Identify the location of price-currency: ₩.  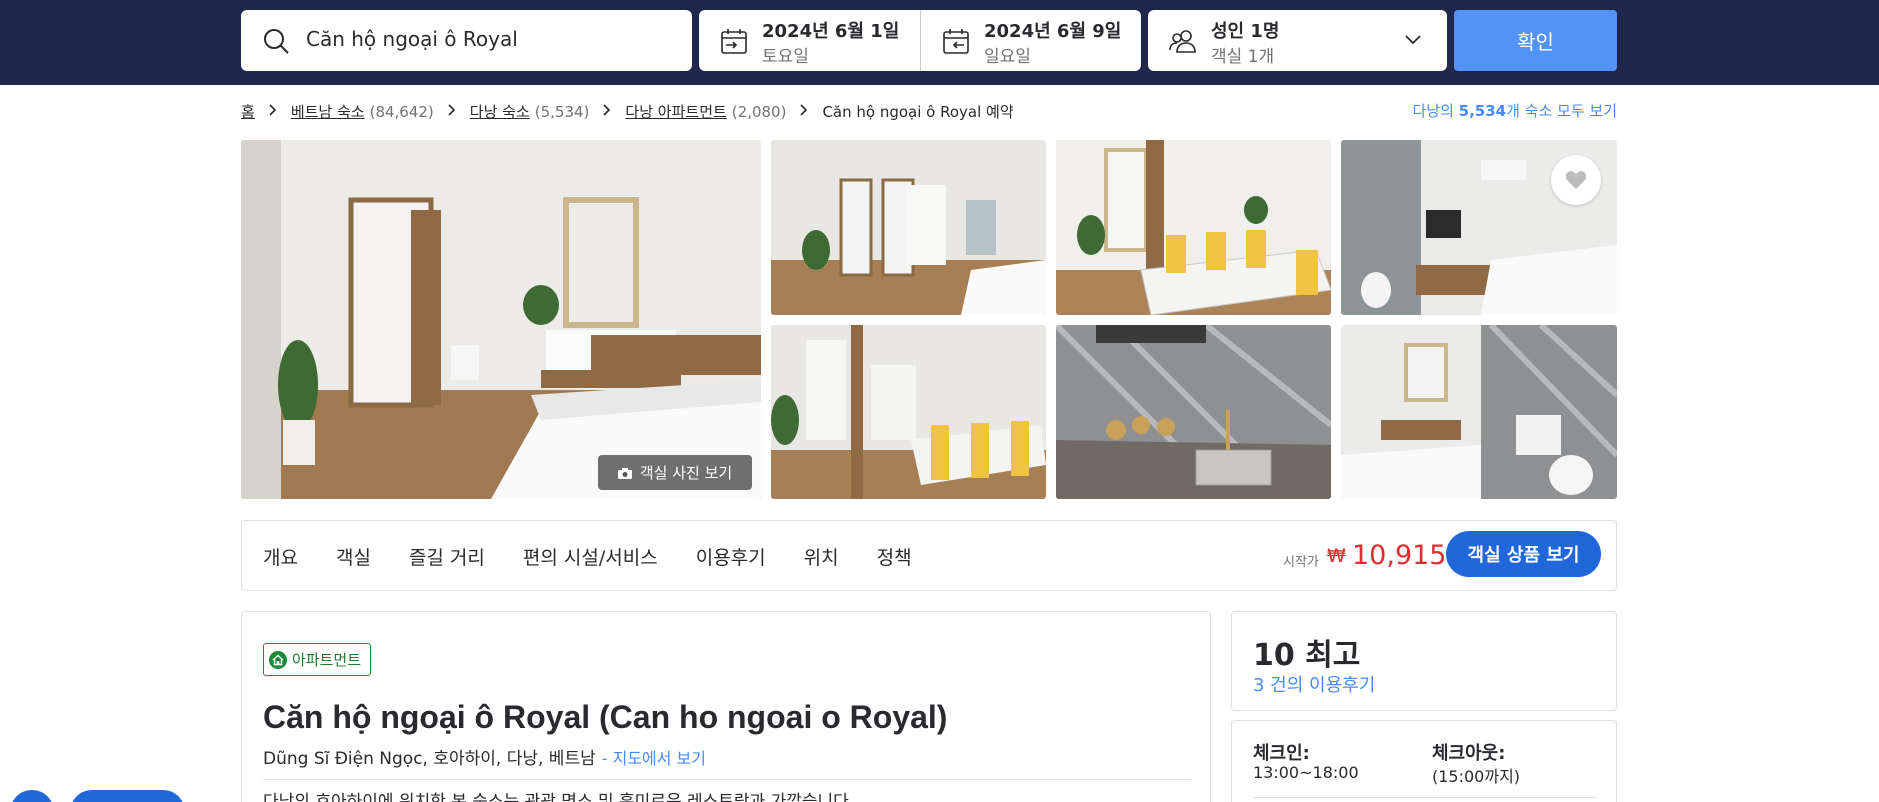
(1336, 556).